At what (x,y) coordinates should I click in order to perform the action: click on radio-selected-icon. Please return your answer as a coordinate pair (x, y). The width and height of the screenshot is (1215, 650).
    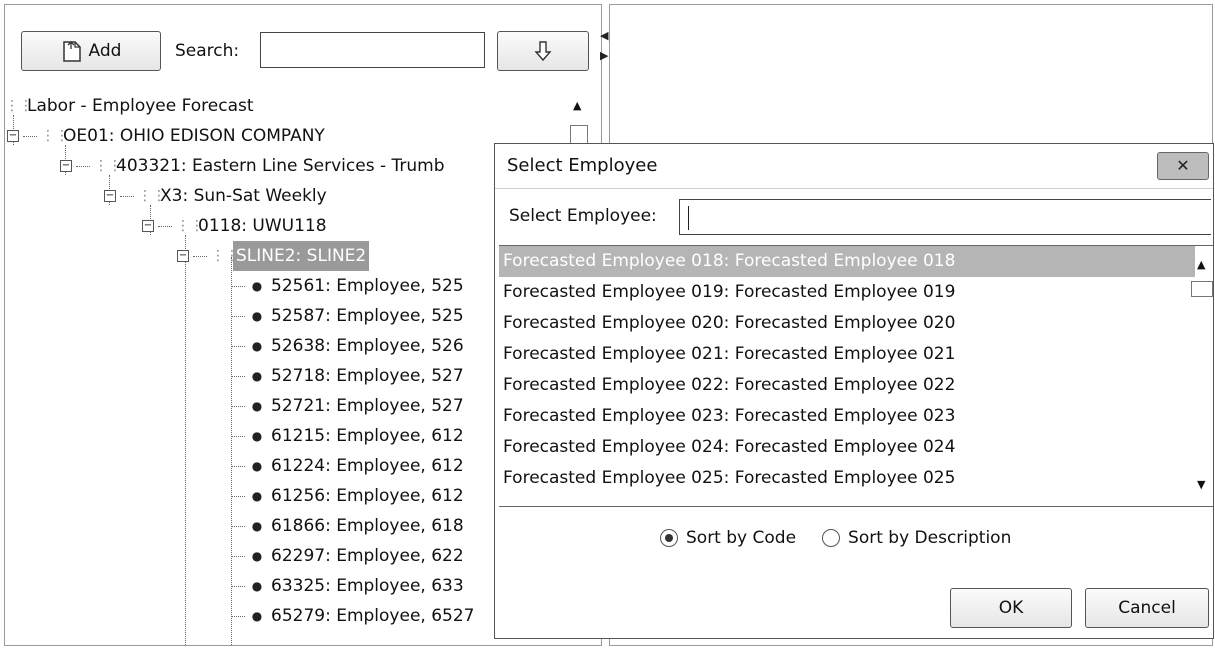
    Looking at the image, I should click on (669, 538).